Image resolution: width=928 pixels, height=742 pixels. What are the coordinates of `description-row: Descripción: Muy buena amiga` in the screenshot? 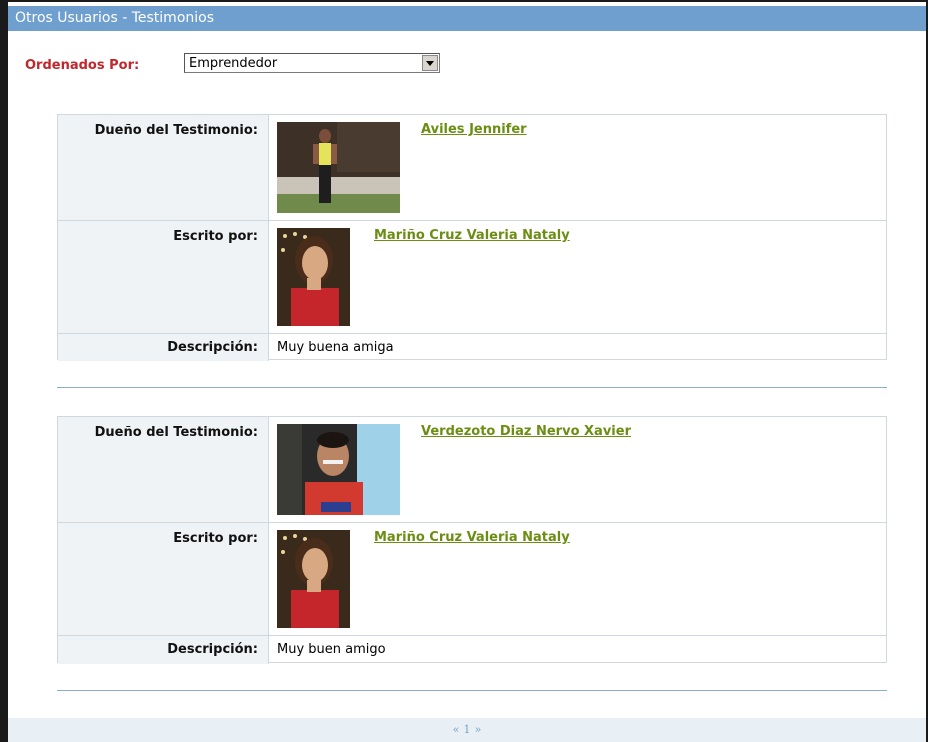 It's located at (472, 347).